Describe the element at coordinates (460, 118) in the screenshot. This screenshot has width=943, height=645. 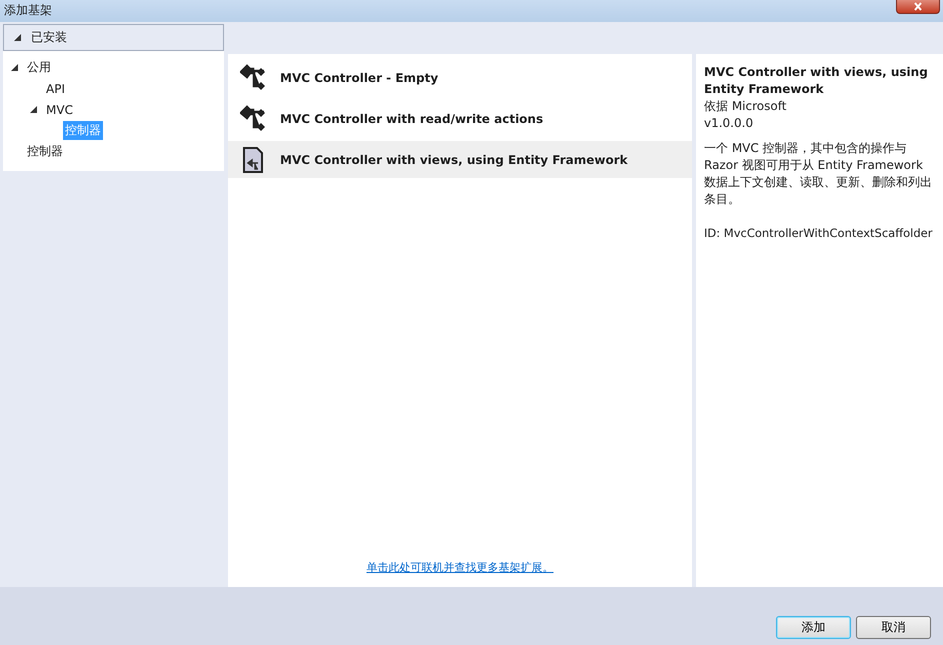
I see `template-item: MVC Controller with read/write actions` at that location.